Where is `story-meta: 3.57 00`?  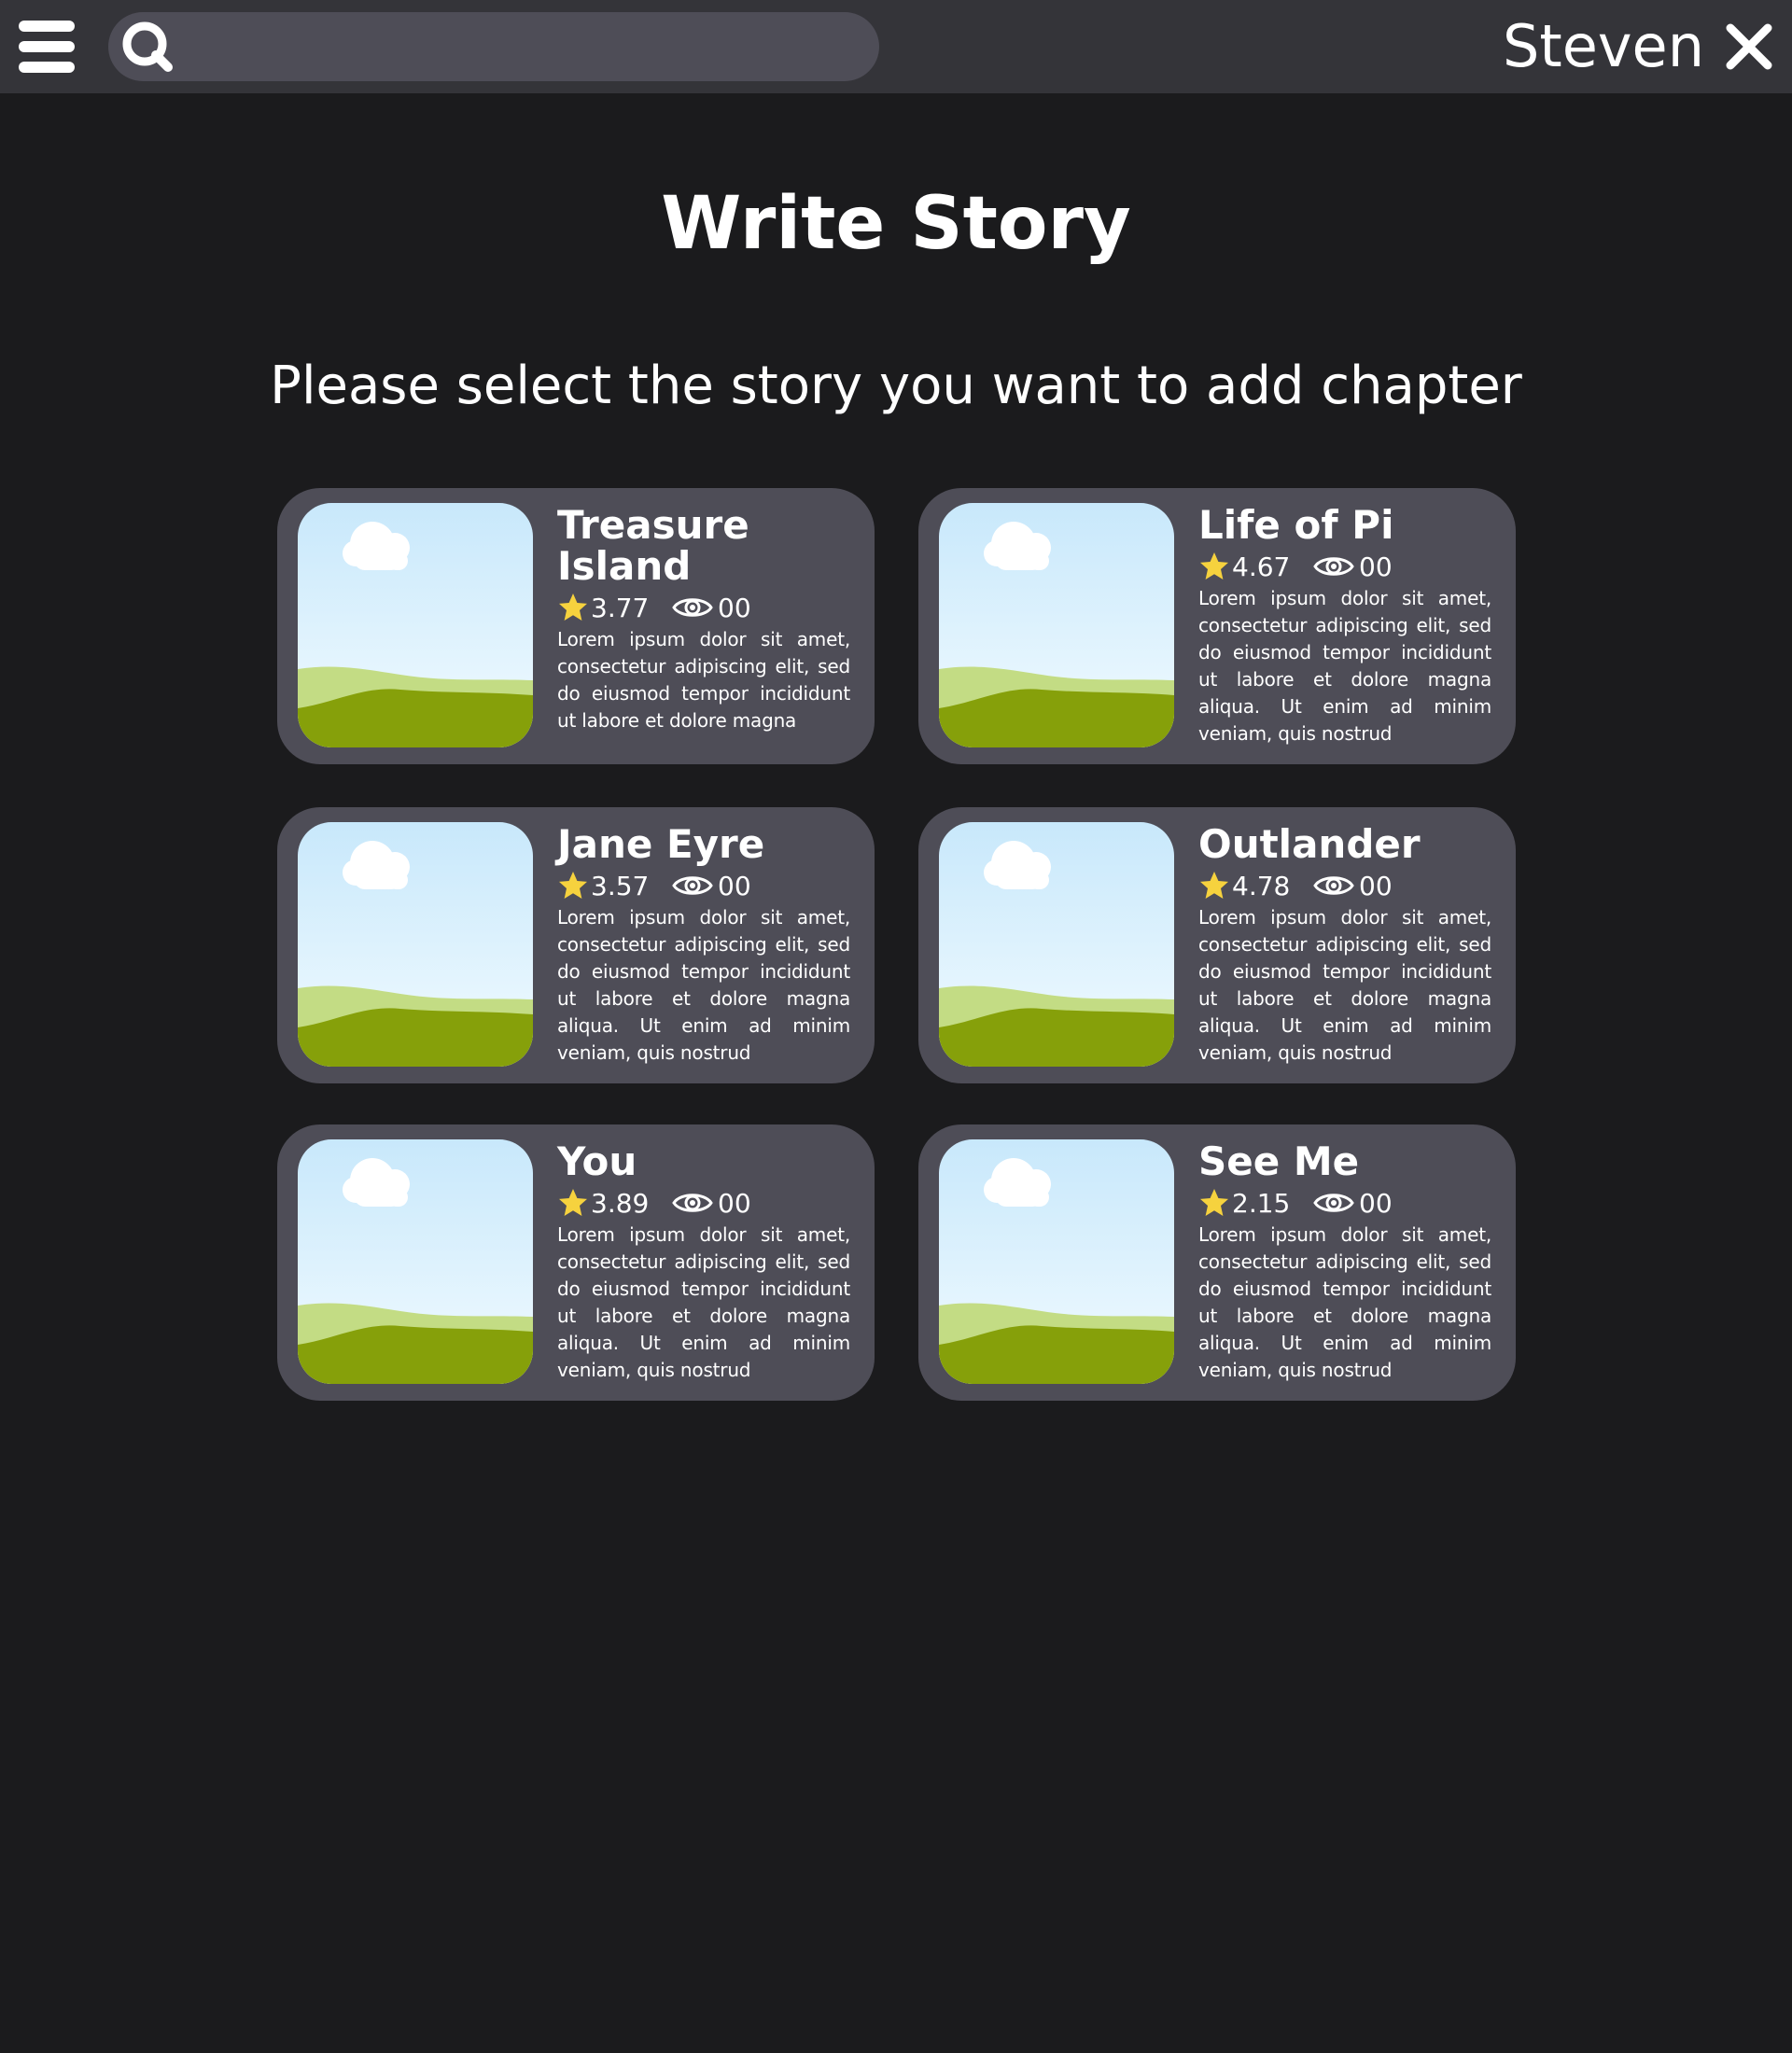 story-meta: 3.57 00 is located at coordinates (703, 885).